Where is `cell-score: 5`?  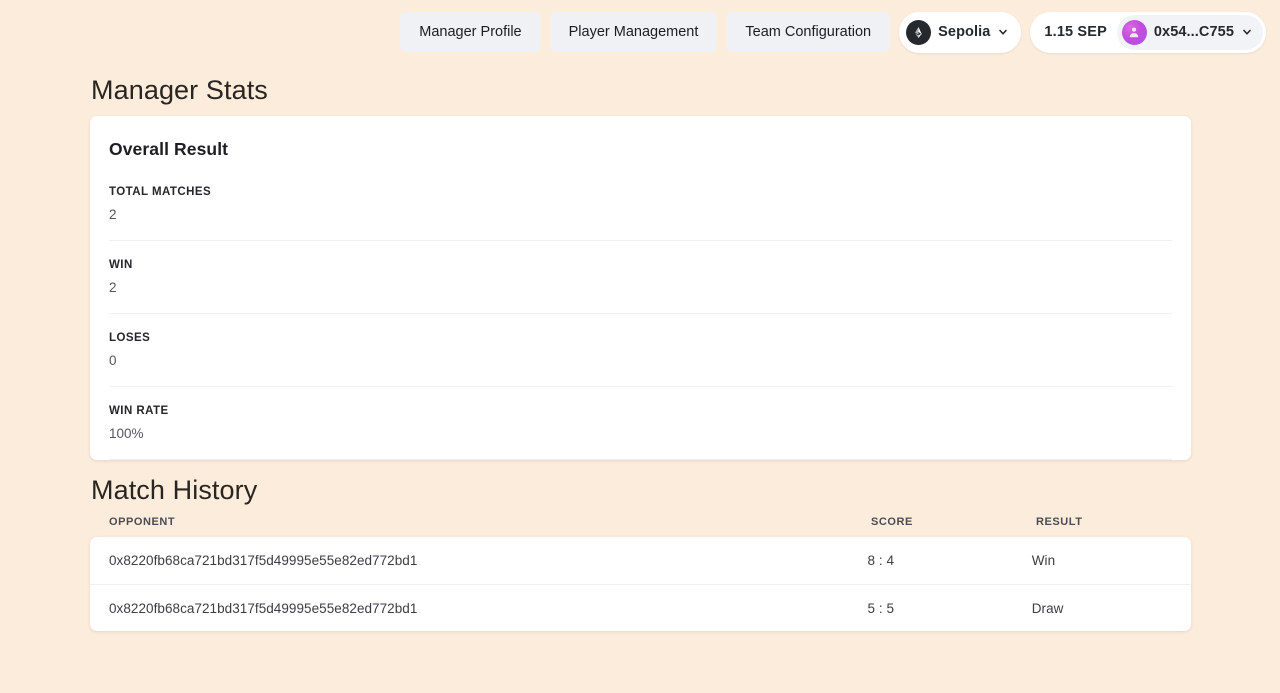 cell-score: 5 is located at coordinates (881, 608).